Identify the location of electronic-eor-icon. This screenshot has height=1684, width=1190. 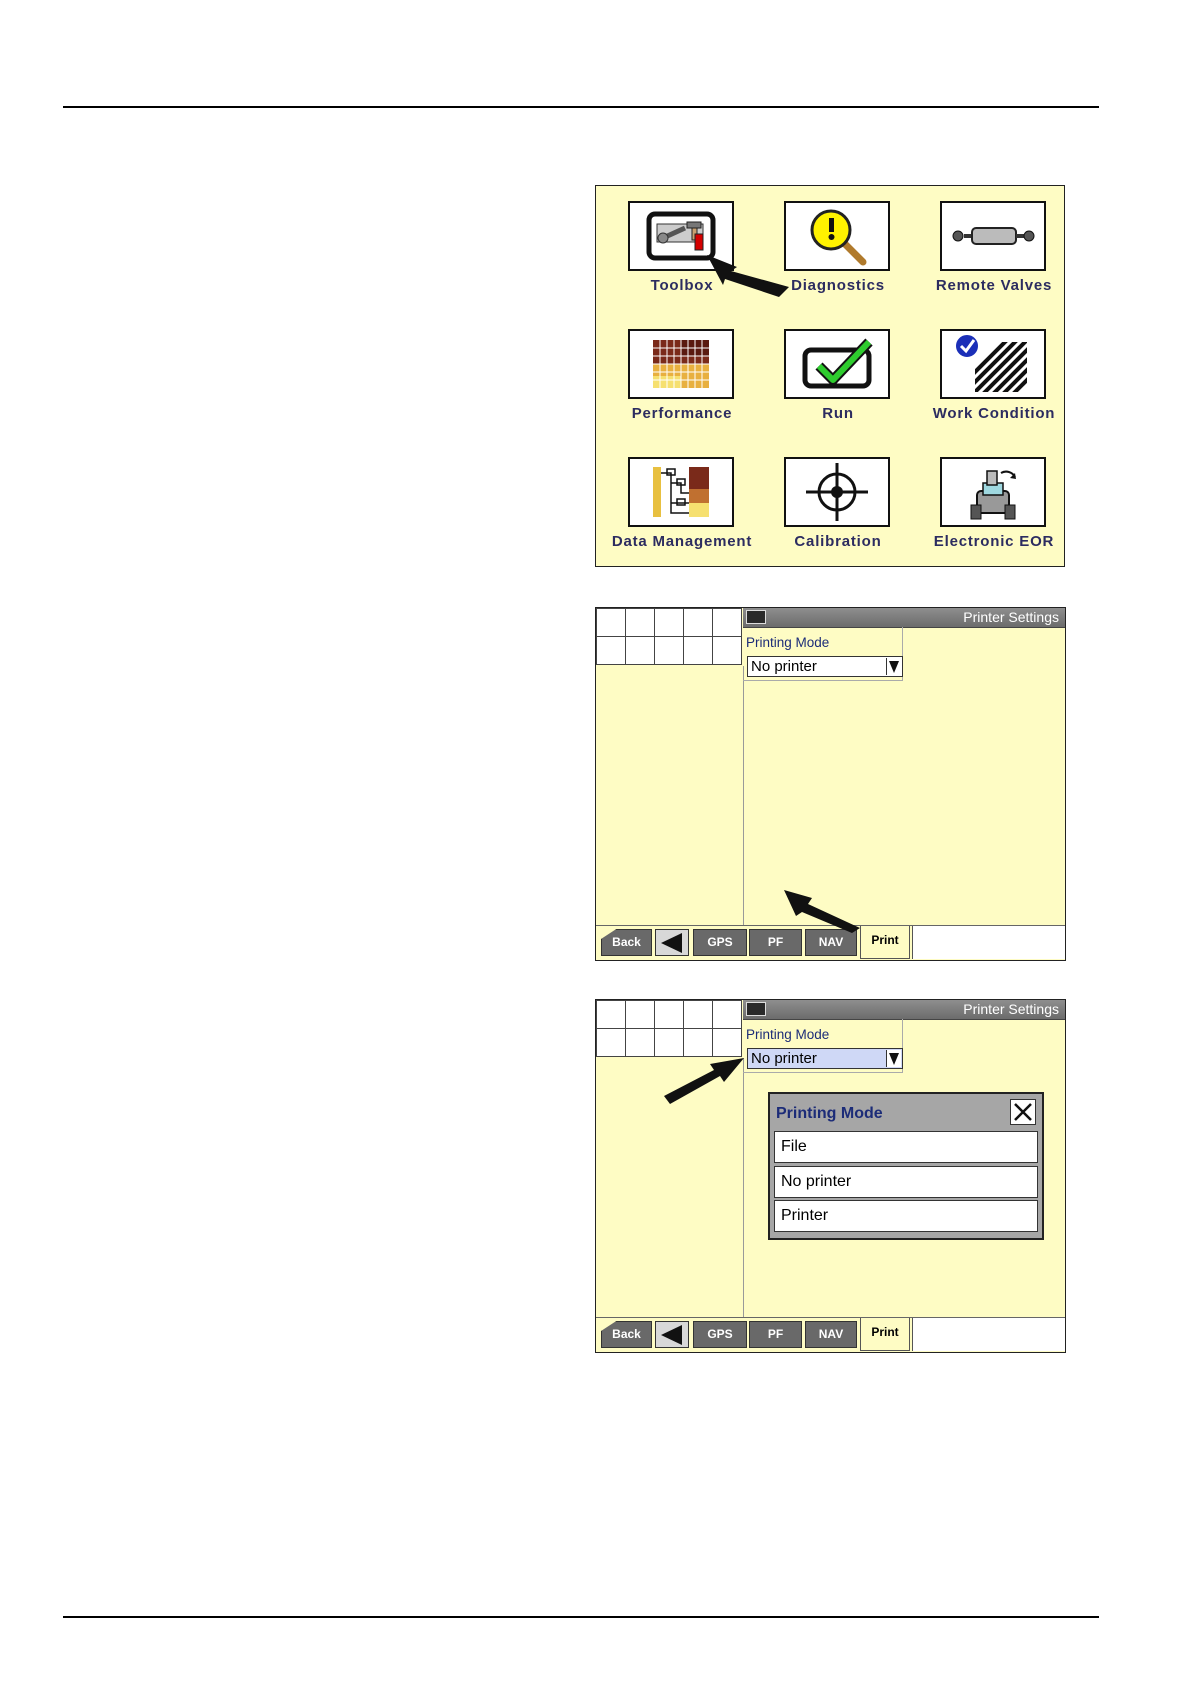
(993, 492).